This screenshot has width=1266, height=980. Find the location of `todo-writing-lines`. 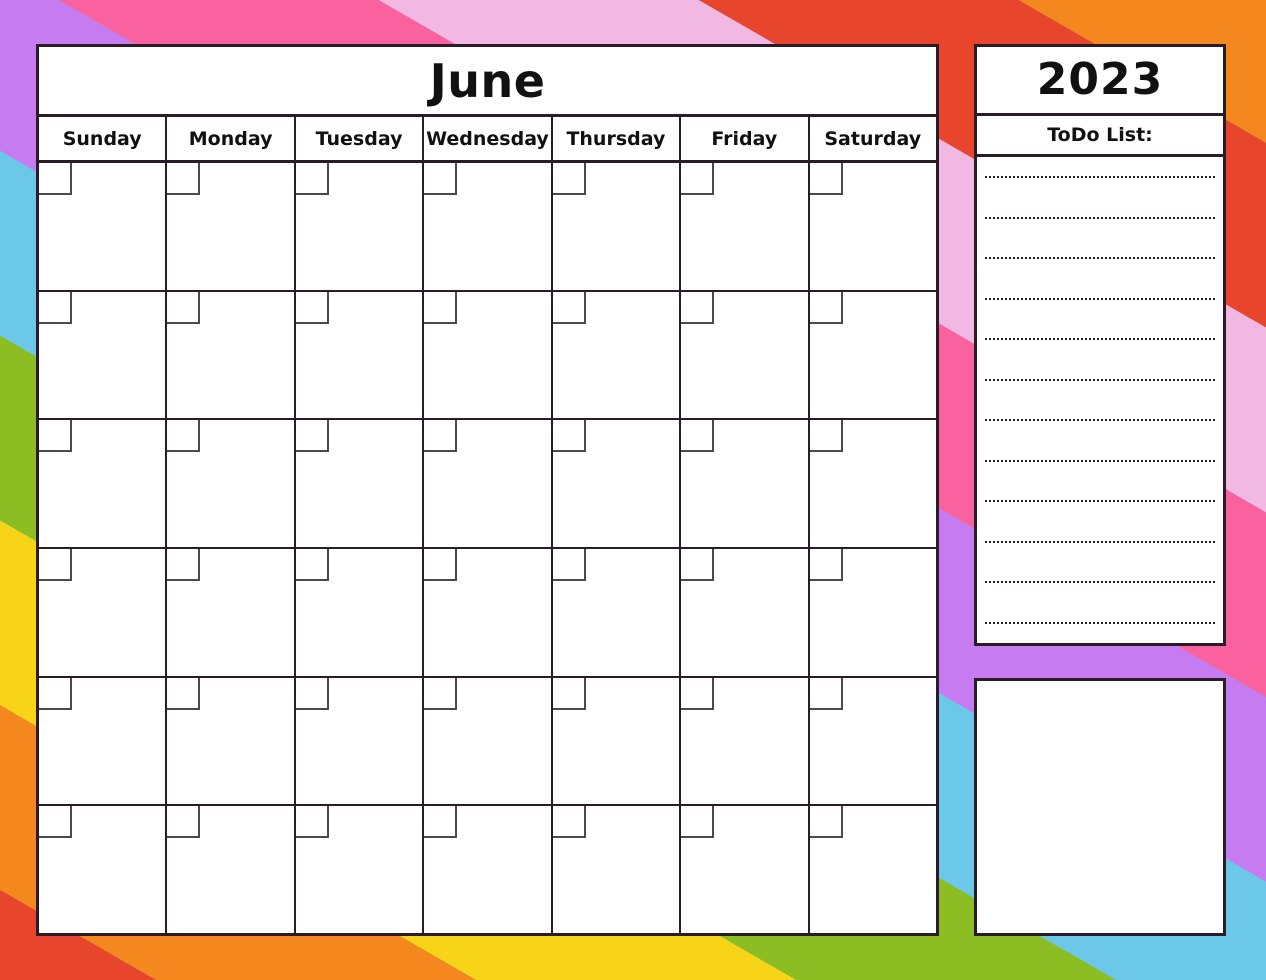

todo-writing-lines is located at coordinates (1100, 400).